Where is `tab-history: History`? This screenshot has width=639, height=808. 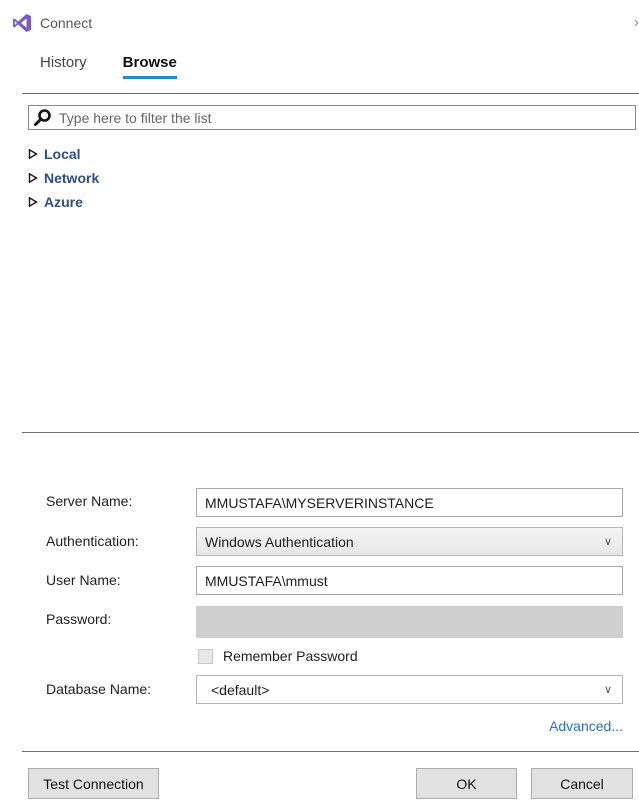
tab-history: History is located at coordinates (63, 65).